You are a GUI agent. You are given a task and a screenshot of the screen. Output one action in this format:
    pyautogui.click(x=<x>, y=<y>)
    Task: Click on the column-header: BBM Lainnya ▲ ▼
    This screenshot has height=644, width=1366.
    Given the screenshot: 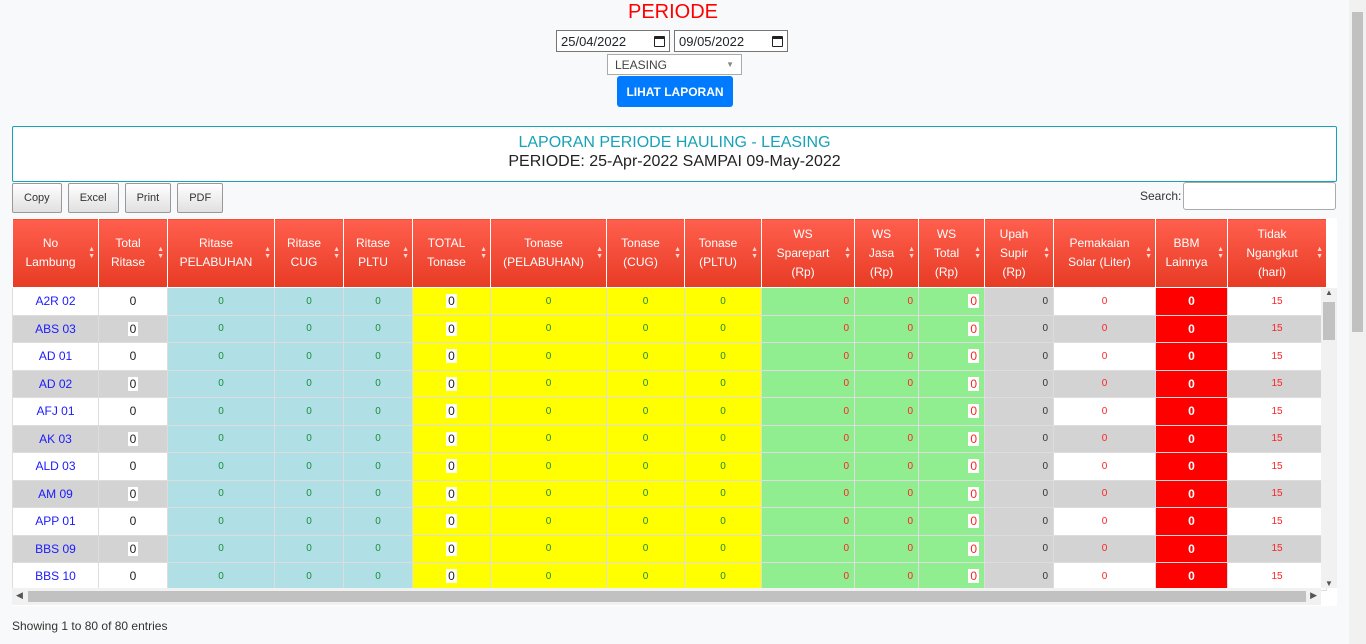 What is the action you would take?
    pyautogui.click(x=1191, y=253)
    